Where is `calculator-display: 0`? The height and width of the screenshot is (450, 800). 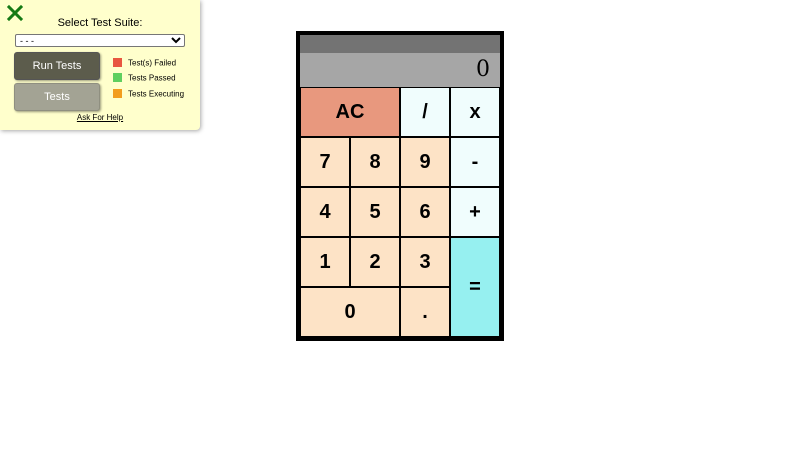
calculator-display: 0 is located at coordinates (400, 70).